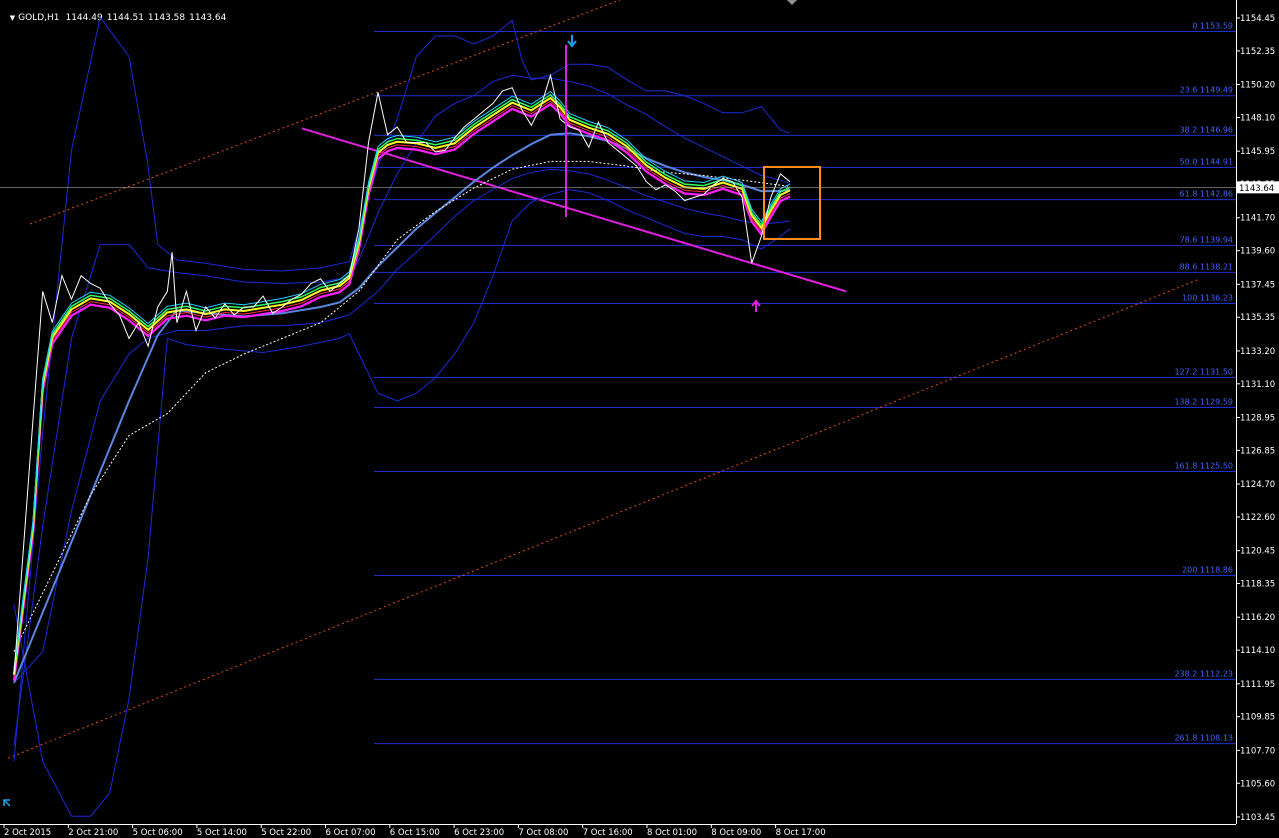 The image size is (1279, 838). Describe the element at coordinates (1257, 518) in the screenshot. I see `price-tick-label: 1122.60` at that location.